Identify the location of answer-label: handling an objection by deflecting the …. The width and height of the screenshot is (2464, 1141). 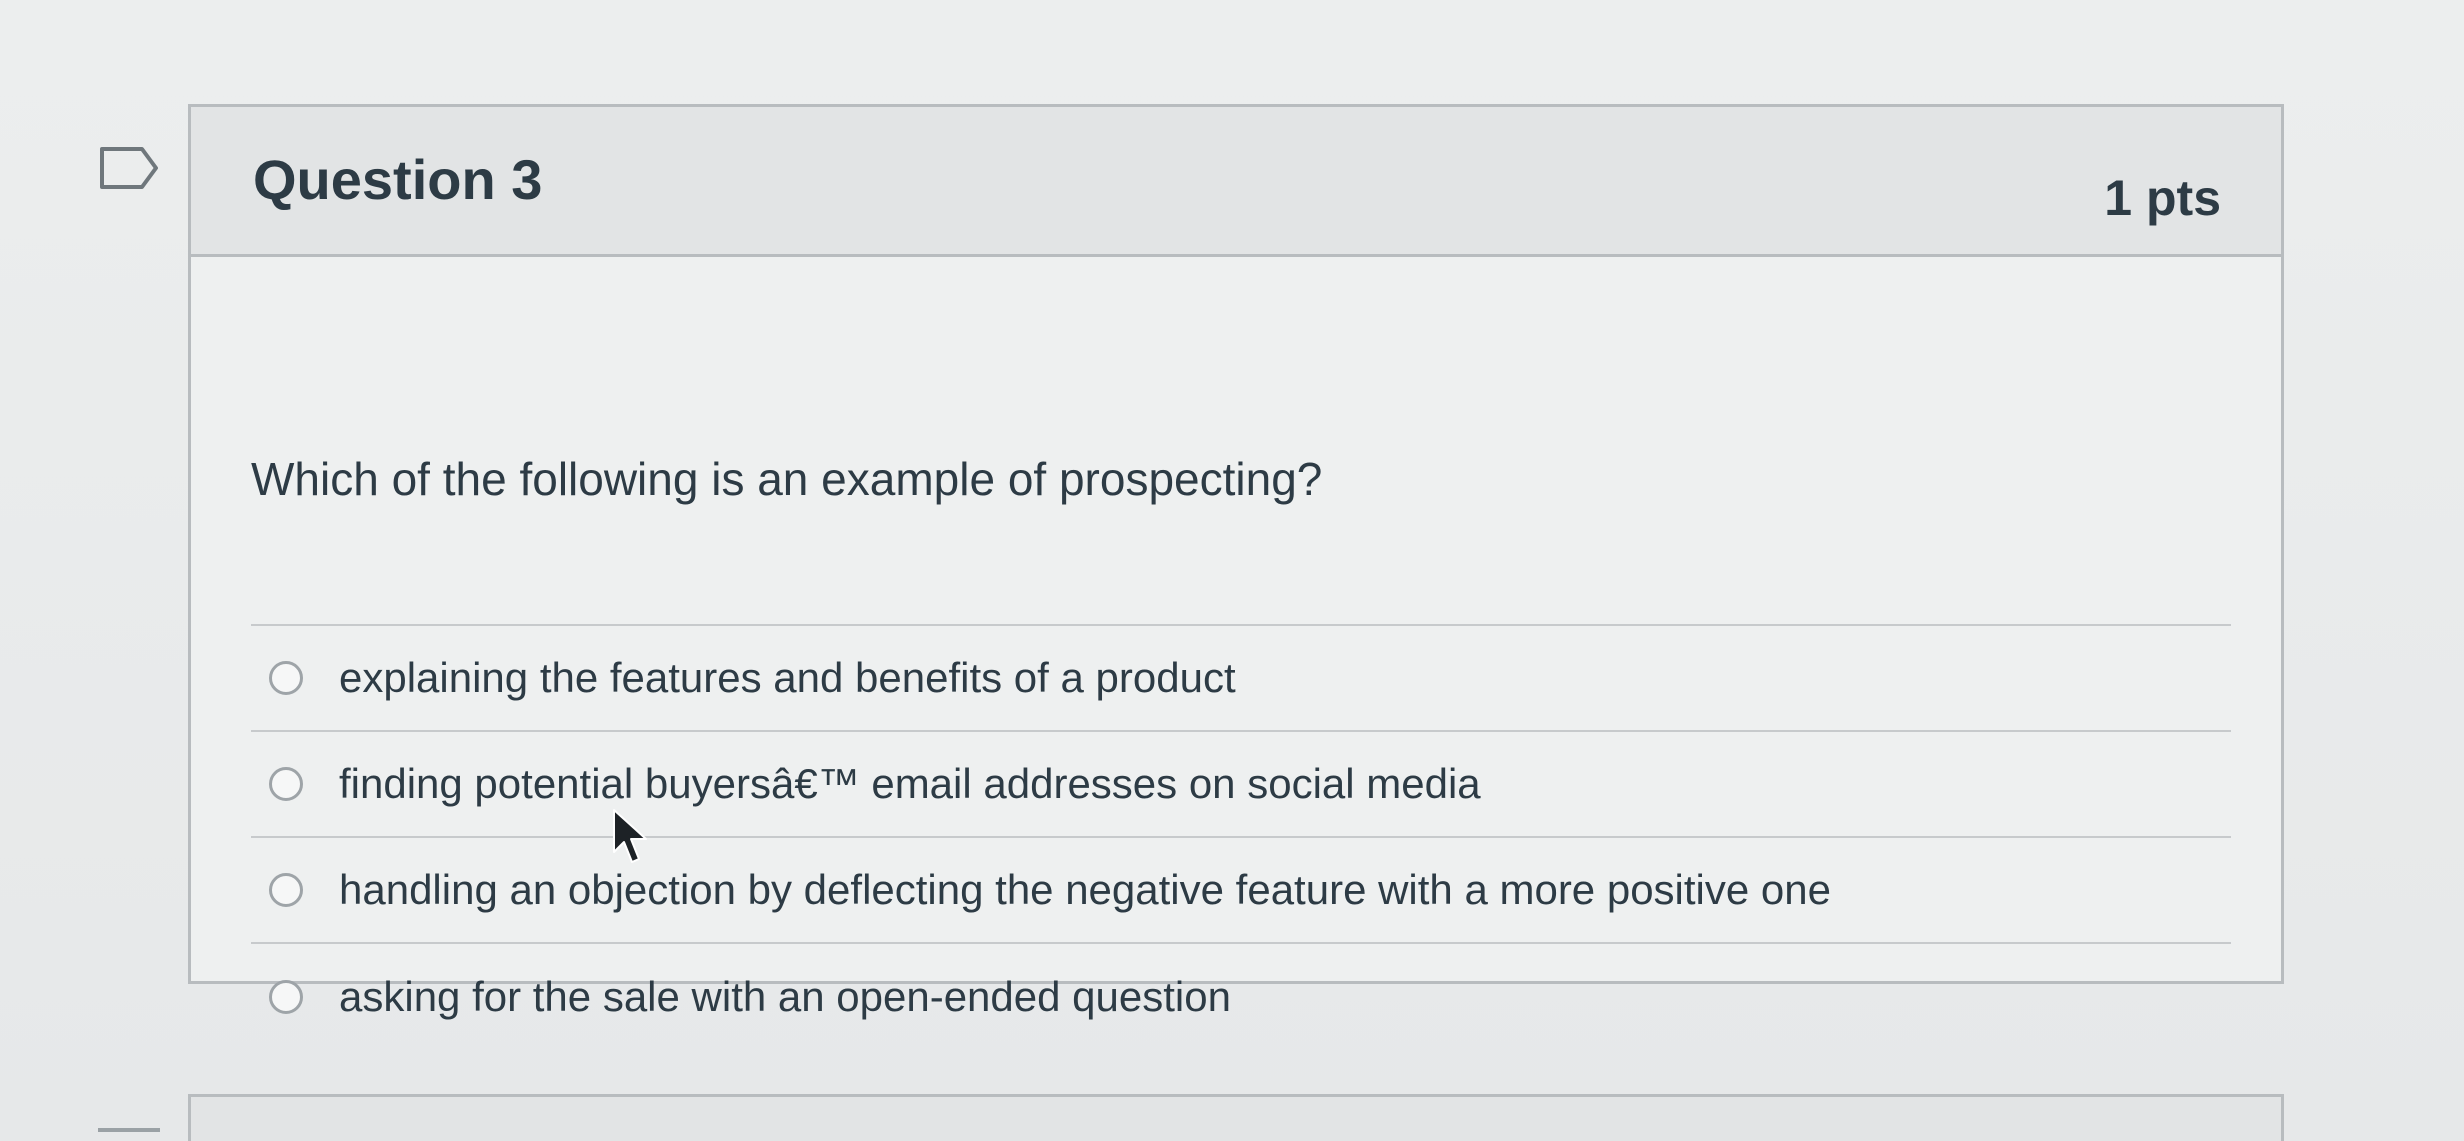
(1085, 889).